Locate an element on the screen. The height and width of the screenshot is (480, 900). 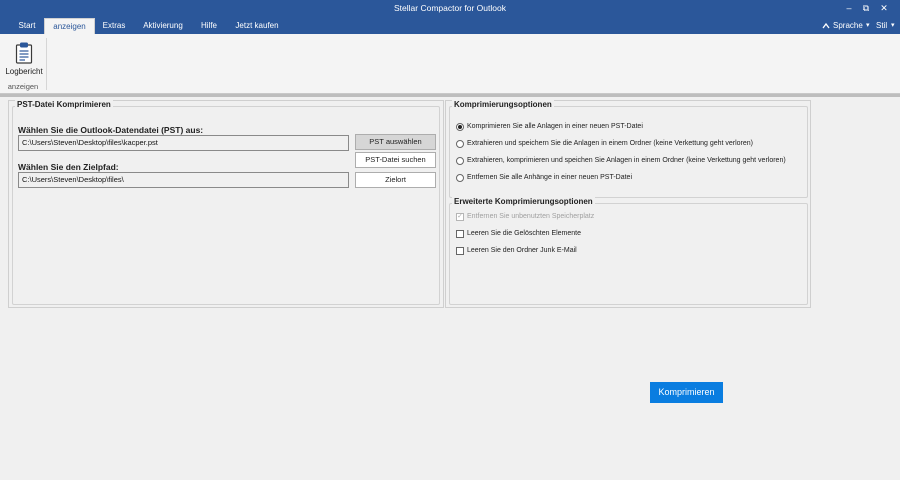
search-pst-button: PST-Datei suchen is located at coordinates (395, 160).